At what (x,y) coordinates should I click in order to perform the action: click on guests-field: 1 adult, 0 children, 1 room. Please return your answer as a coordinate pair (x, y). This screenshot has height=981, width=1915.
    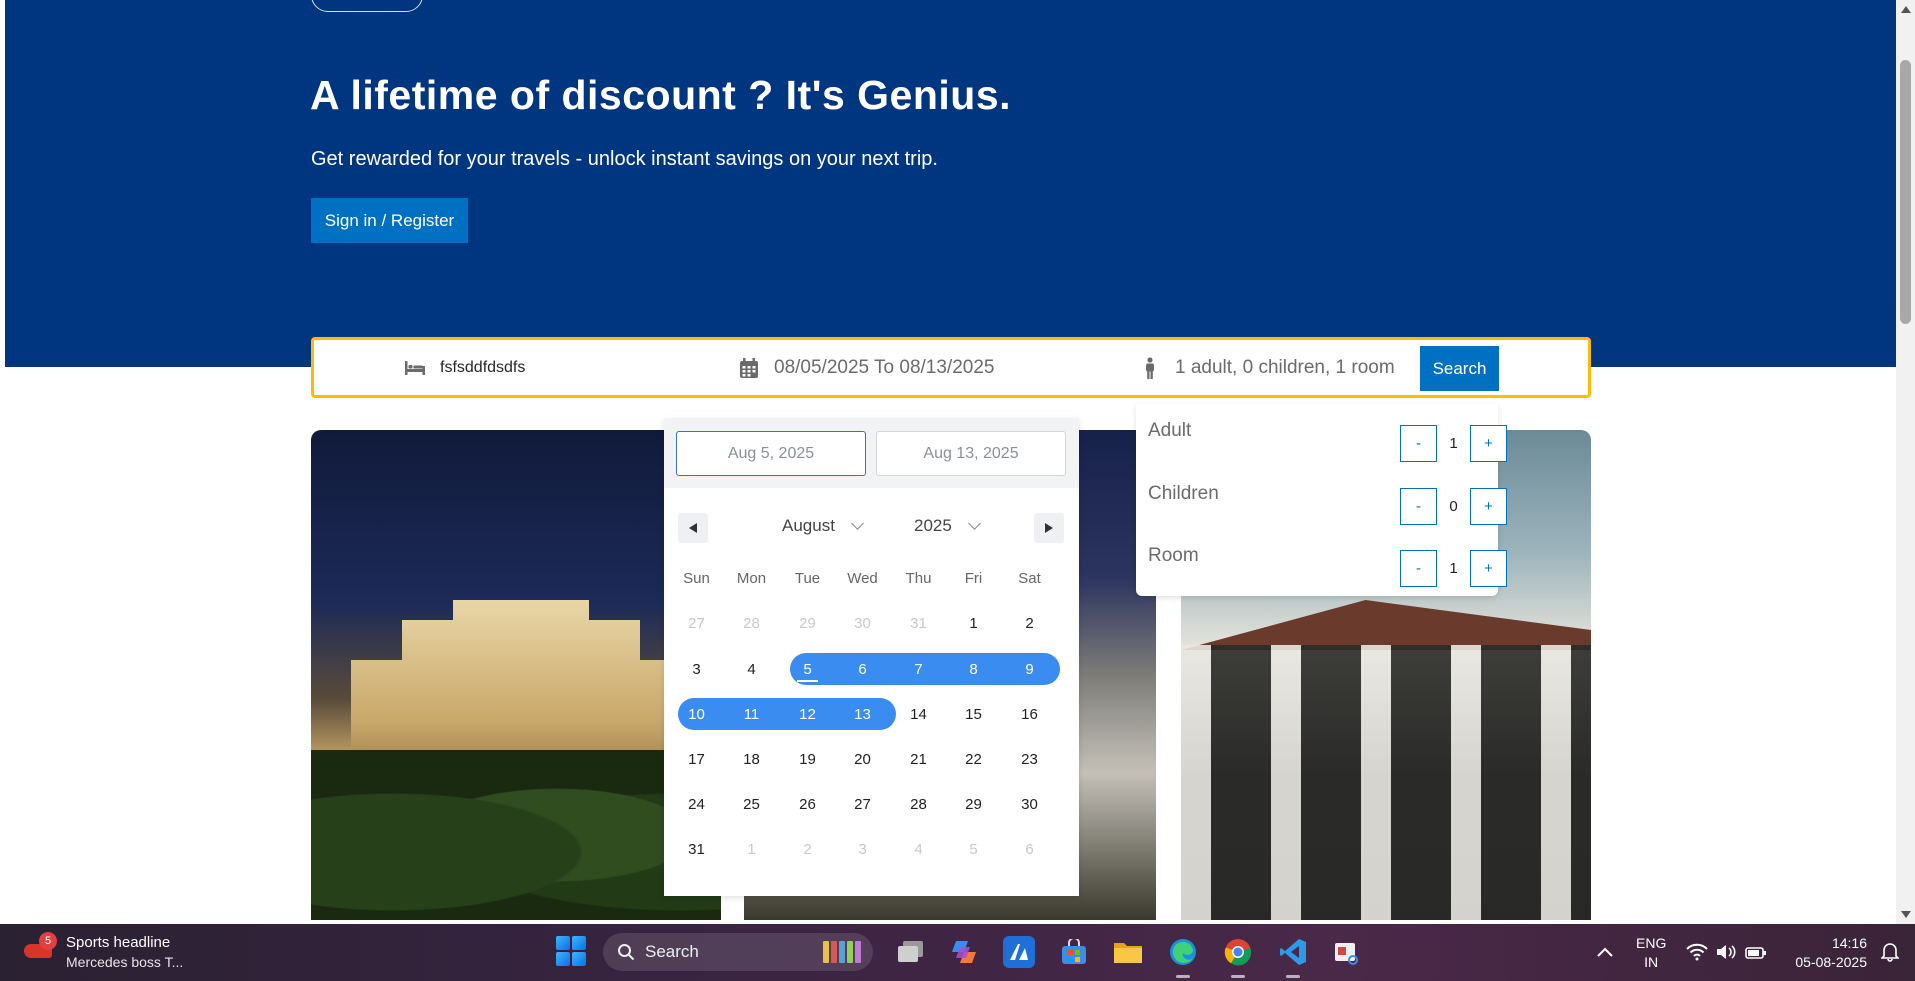
    Looking at the image, I should click on (1267, 367).